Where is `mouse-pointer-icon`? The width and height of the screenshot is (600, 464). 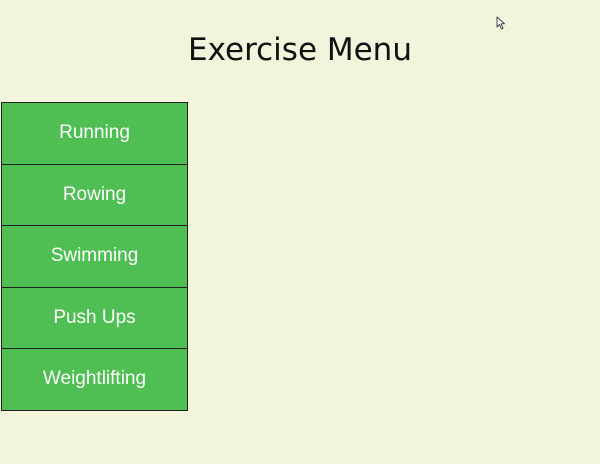 mouse-pointer-icon is located at coordinates (500, 23).